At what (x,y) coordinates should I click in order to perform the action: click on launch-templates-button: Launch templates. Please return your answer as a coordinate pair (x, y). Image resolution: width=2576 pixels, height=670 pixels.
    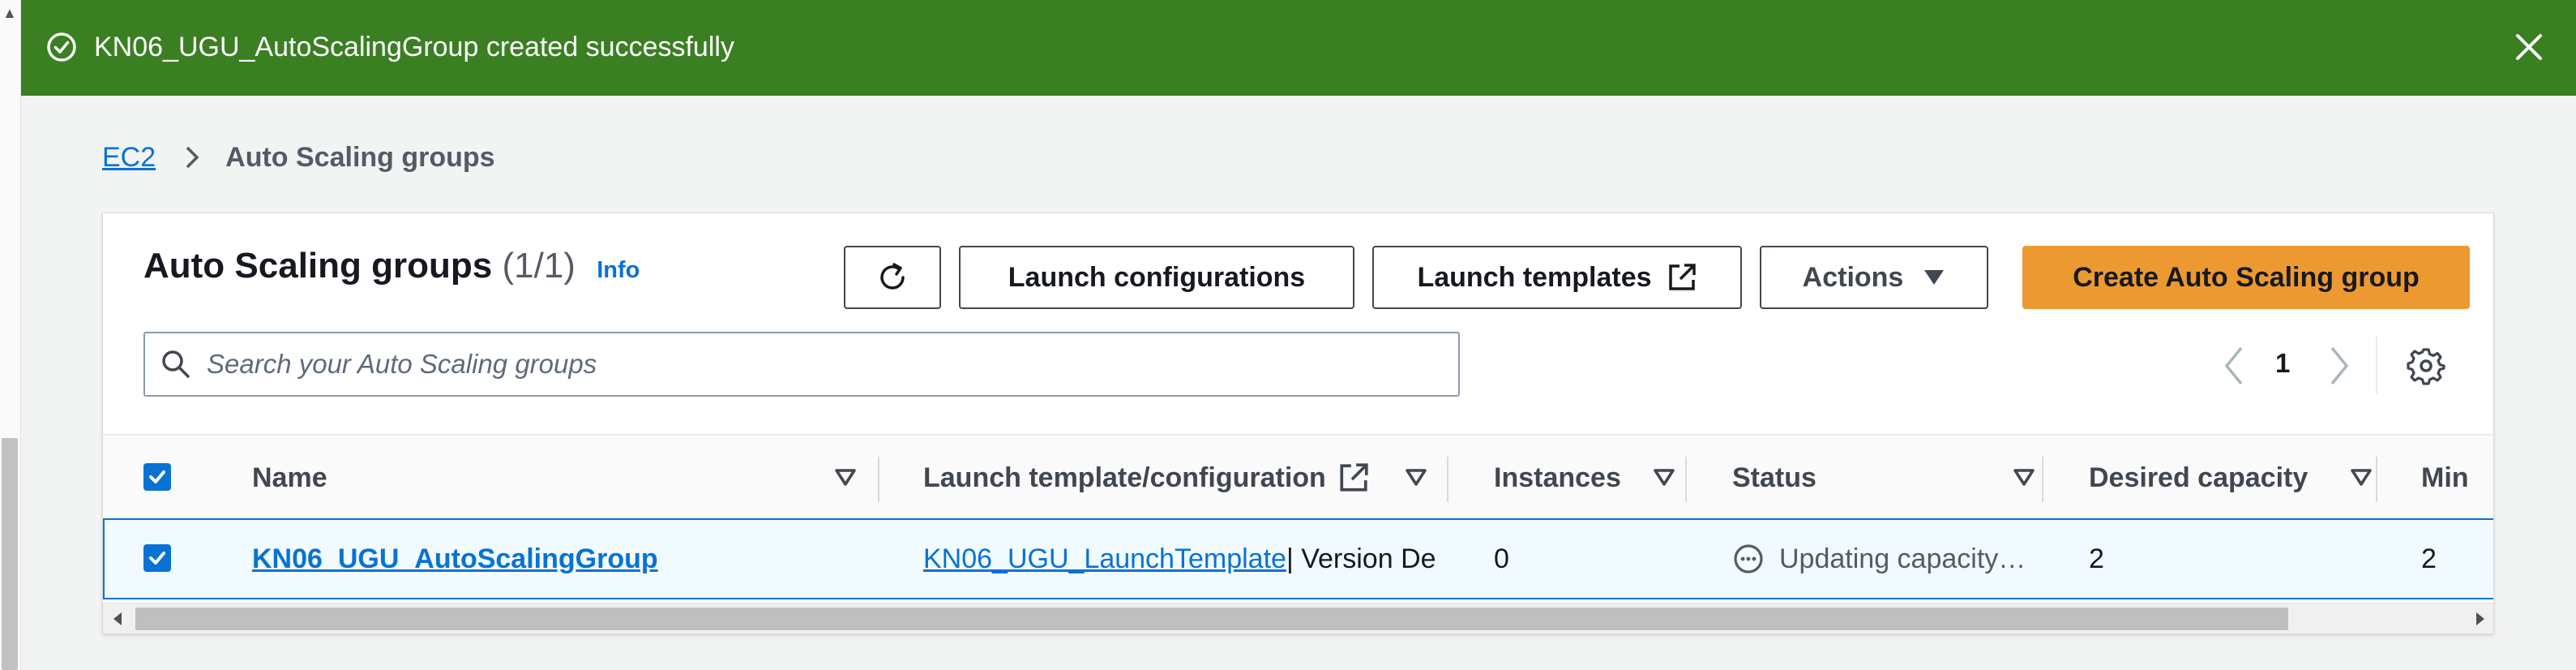
    Looking at the image, I should click on (1557, 277).